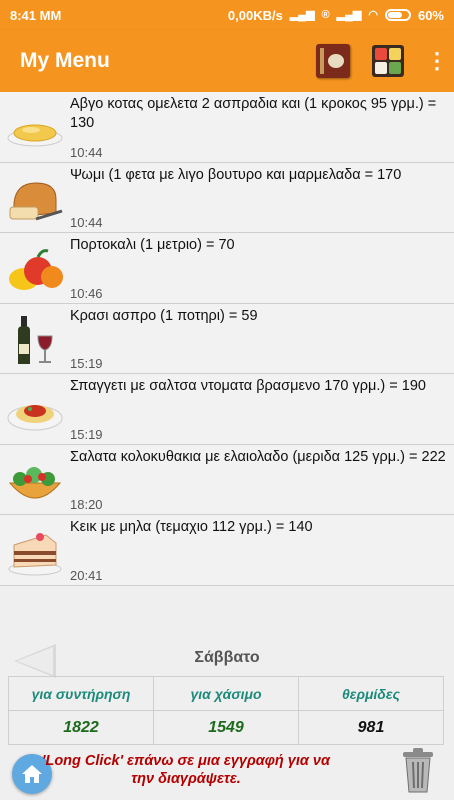  What do you see at coordinates (36, 200) in the screenshot?
I see `bread-icon` at bounding box center [36, 200].